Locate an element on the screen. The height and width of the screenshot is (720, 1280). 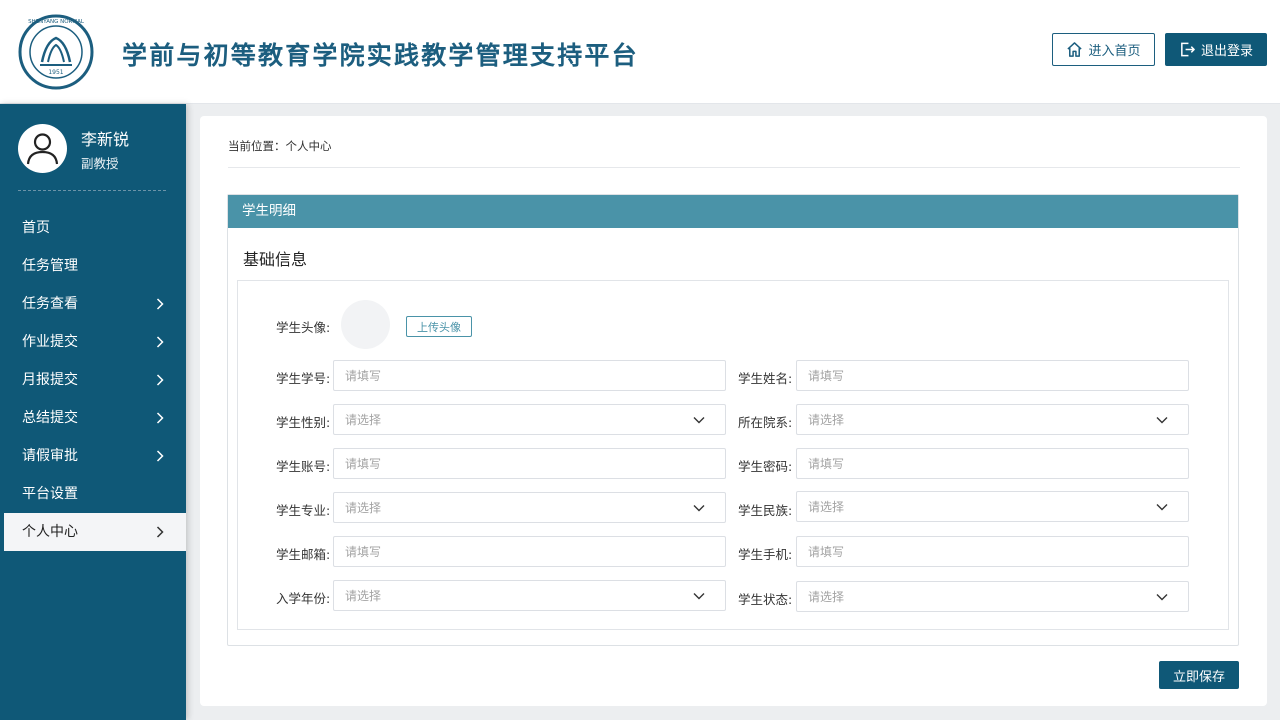
user-title: 副教授 is located at coordinates (100, 163).